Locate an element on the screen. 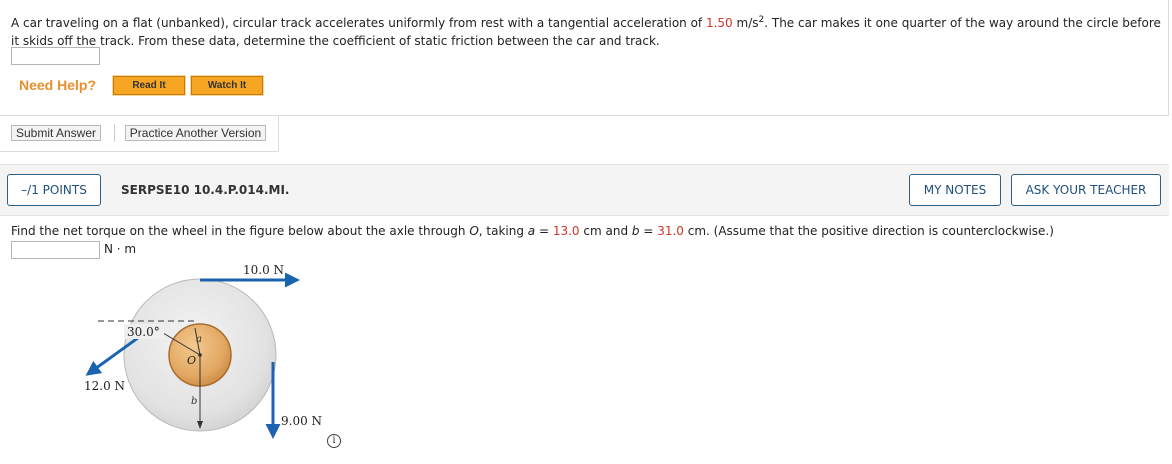  read-it-button: Read It is located at coordinates (149, 85).